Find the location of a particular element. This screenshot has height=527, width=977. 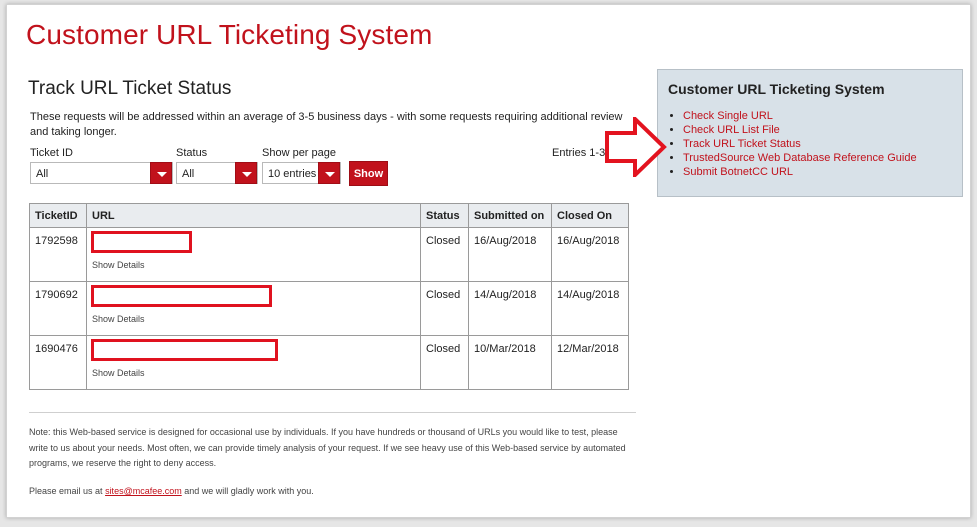

sidebar-title: Customer URL Ticketing System is located at coordinates (776, 89).